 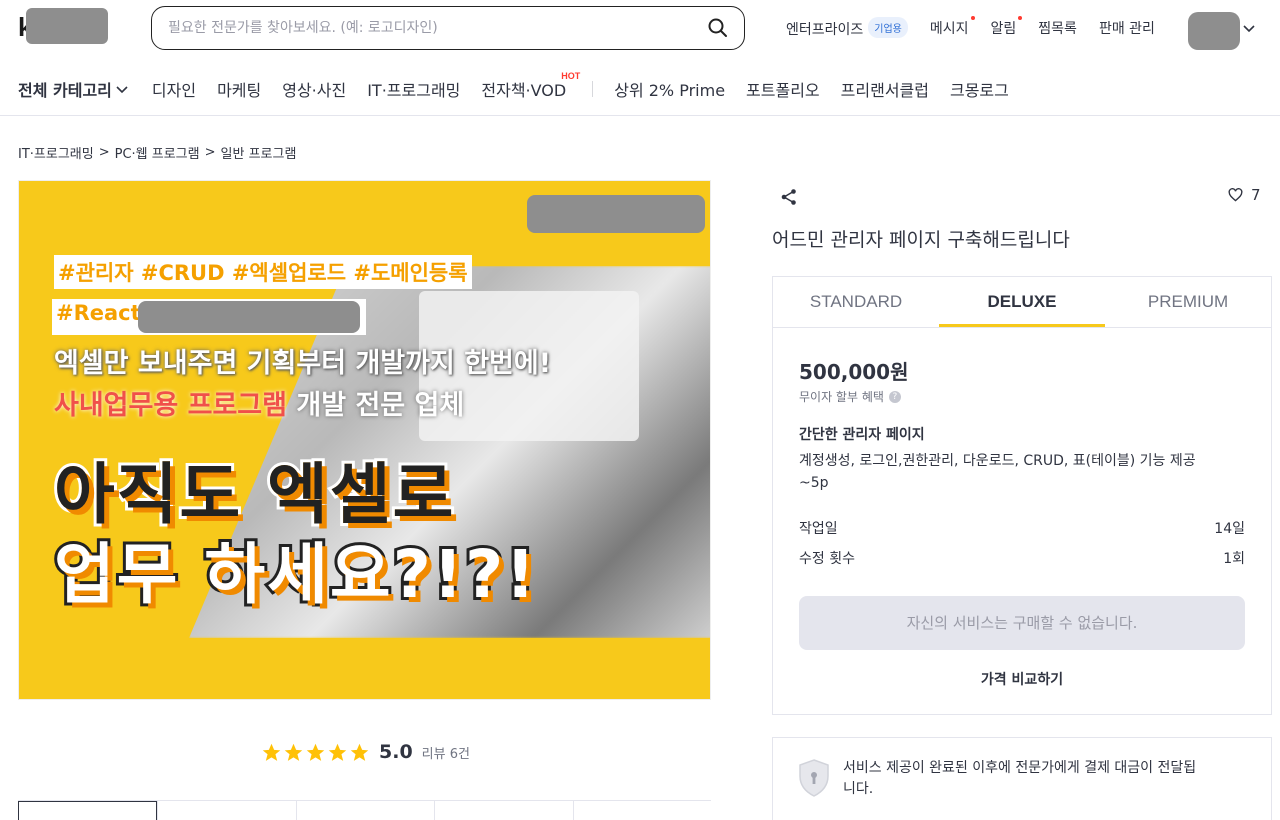 What do you see at coordinates (921, 240) in the screenshot?
I see `service-title: 어드민 관리자 페이지 구축해드립니다` at bounding box center [921, 240].